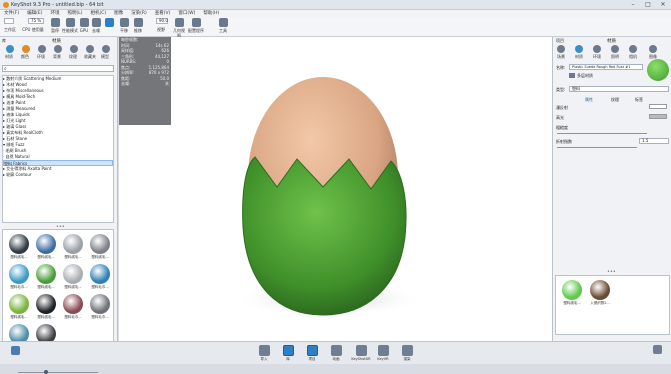 This screenshot has width=671, height=374. I want to click on tab-colors-icon, so click(26, 49).